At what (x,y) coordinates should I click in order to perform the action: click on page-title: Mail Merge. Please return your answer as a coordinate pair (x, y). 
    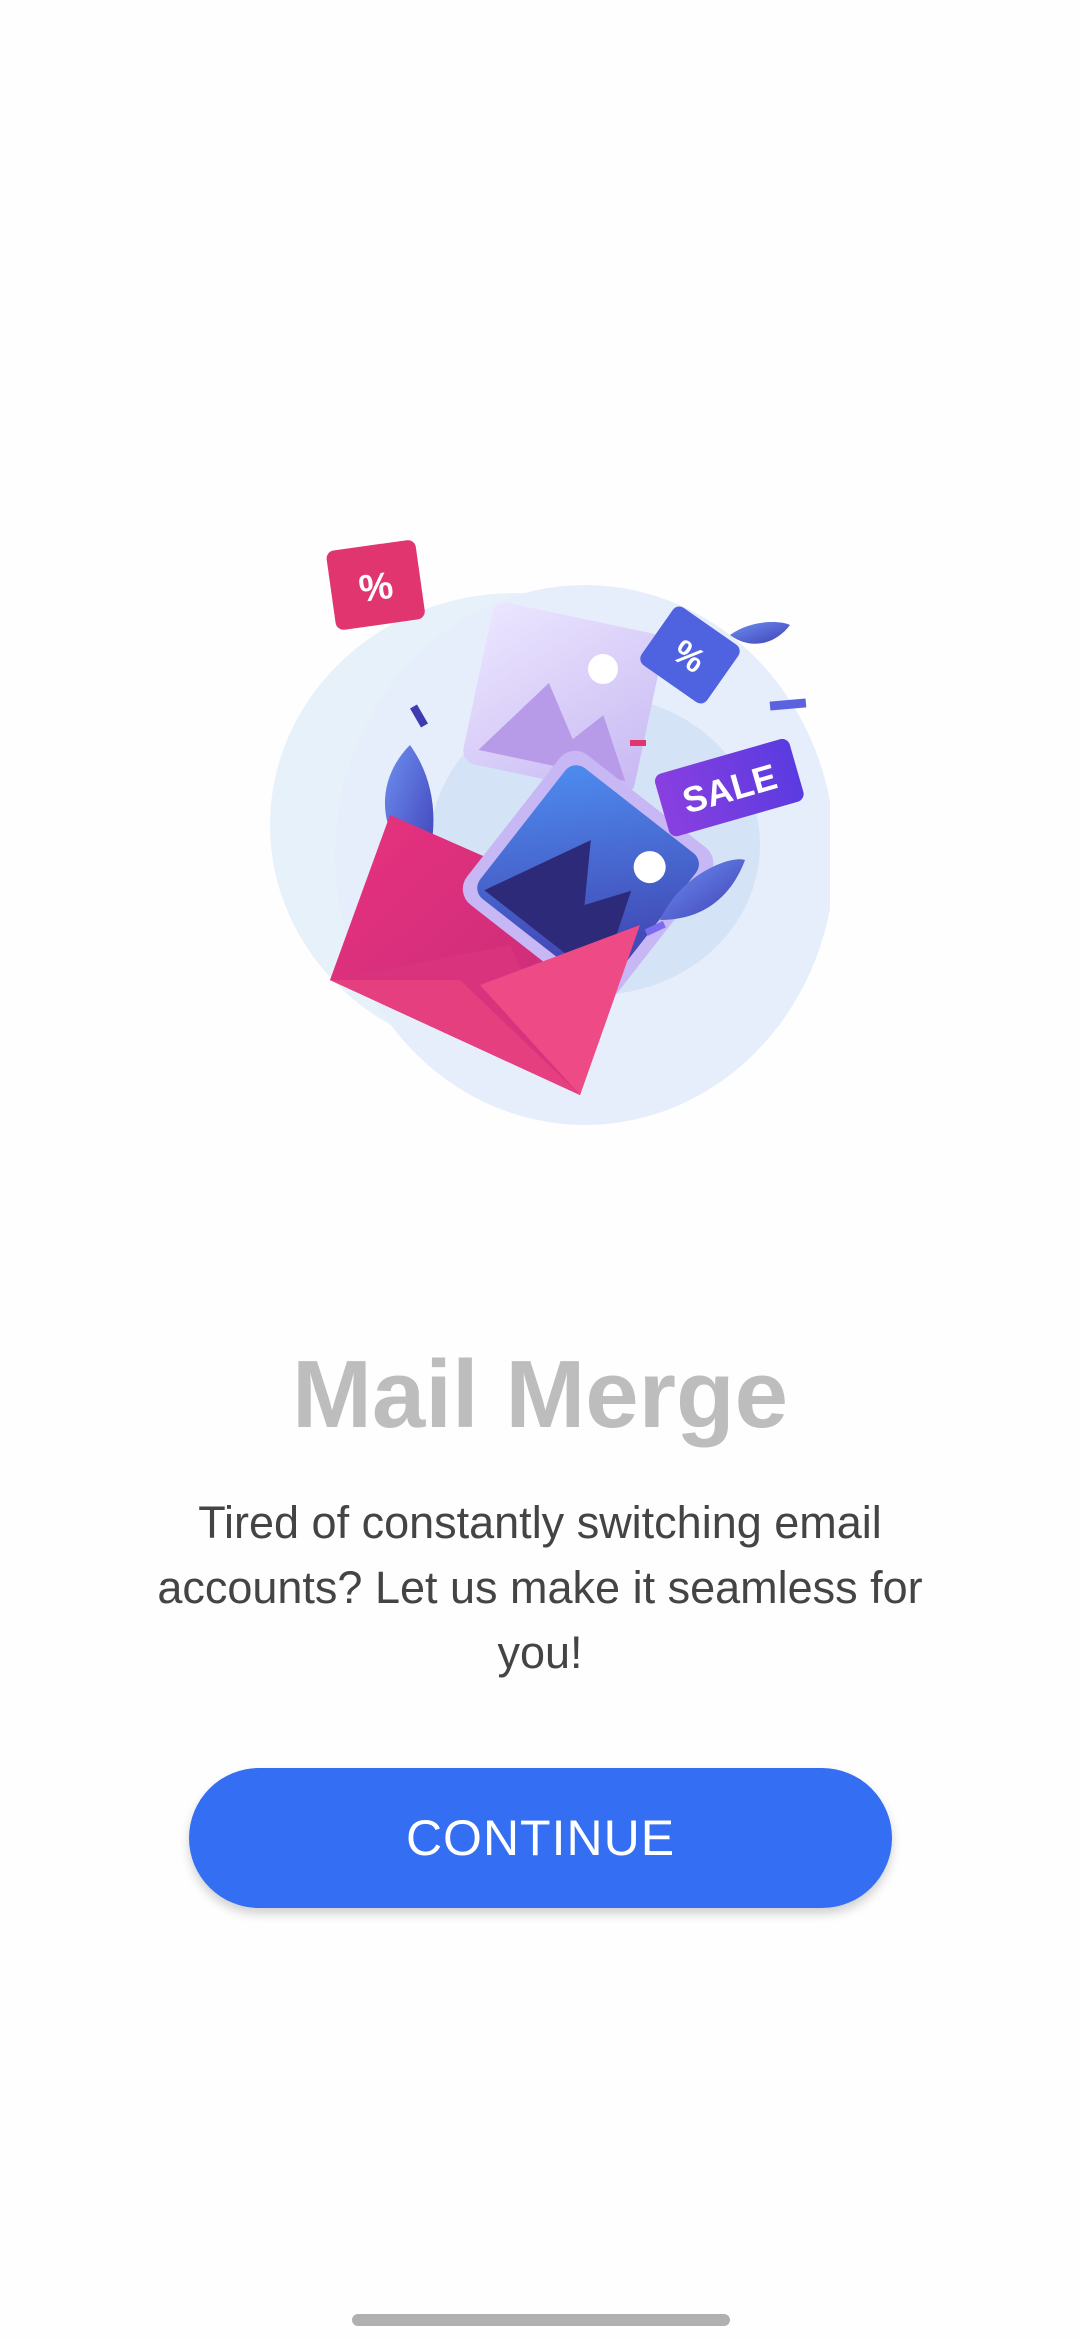
    Looking at the image, I should click on (540, 1394).